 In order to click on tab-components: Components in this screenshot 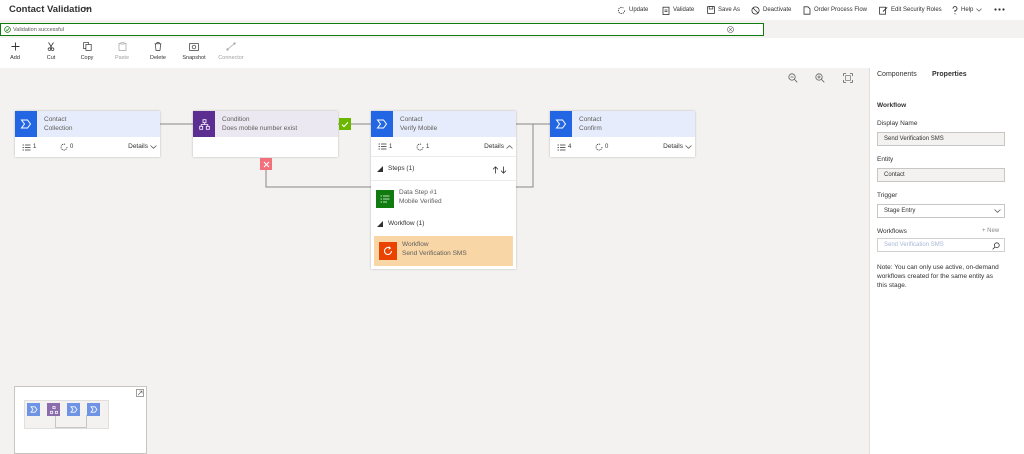, I will do `click(897, 74)`.